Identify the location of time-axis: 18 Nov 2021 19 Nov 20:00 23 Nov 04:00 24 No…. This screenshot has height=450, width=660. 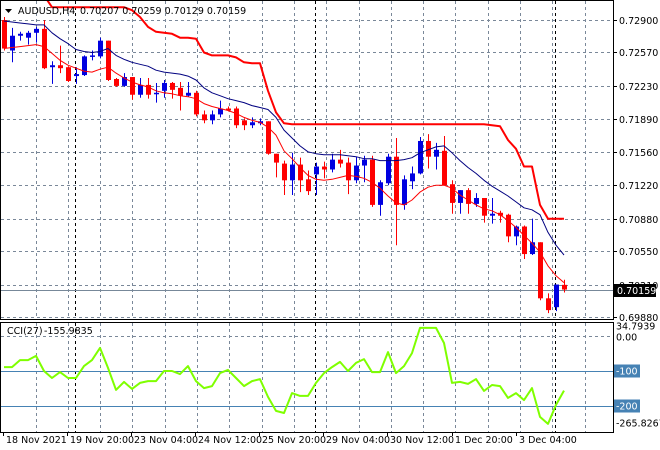
(290, 439).